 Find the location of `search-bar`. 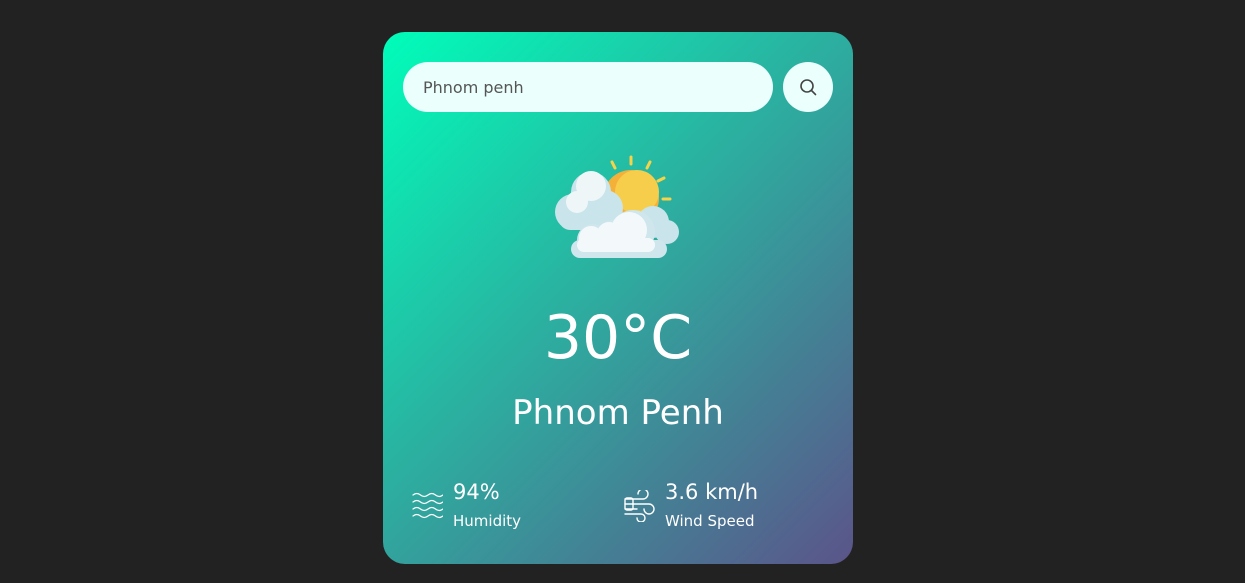

search-bar is located at coordinates (618, 87).